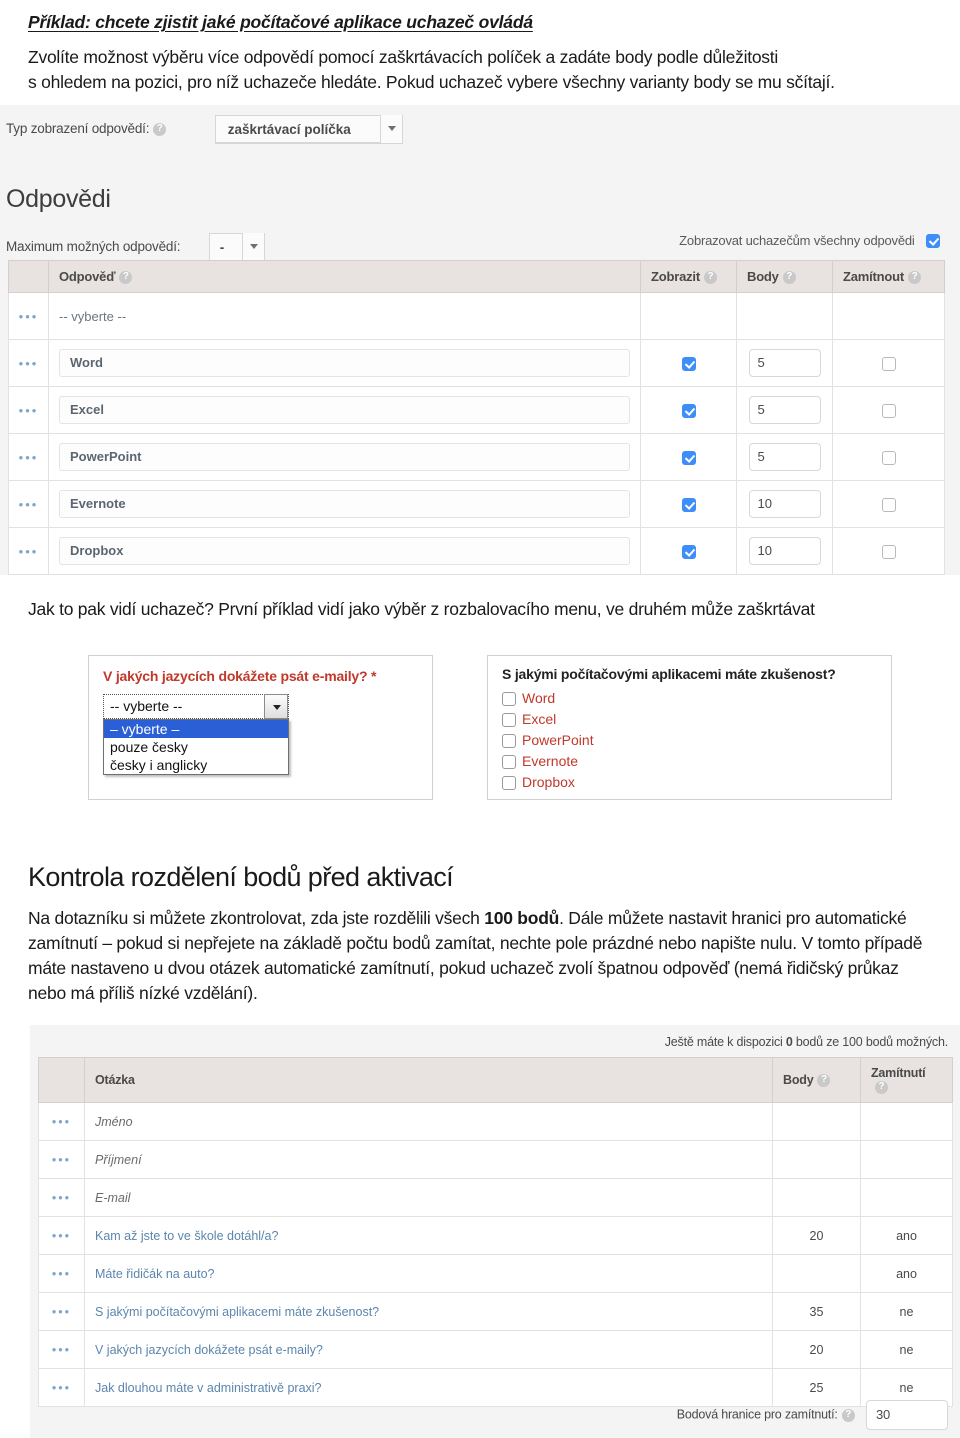 This screenshot has height=1438, width=960. Describe the element at coordinates (548, 782) in the screenshot. I see `list-item: Dropbox` at that location.